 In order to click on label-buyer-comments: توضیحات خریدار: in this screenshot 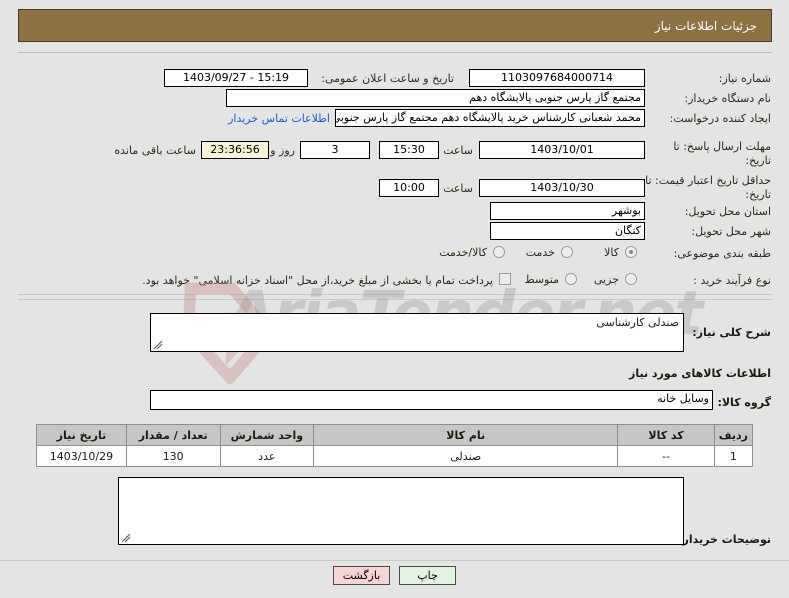, I will do `click(724, 539)`.